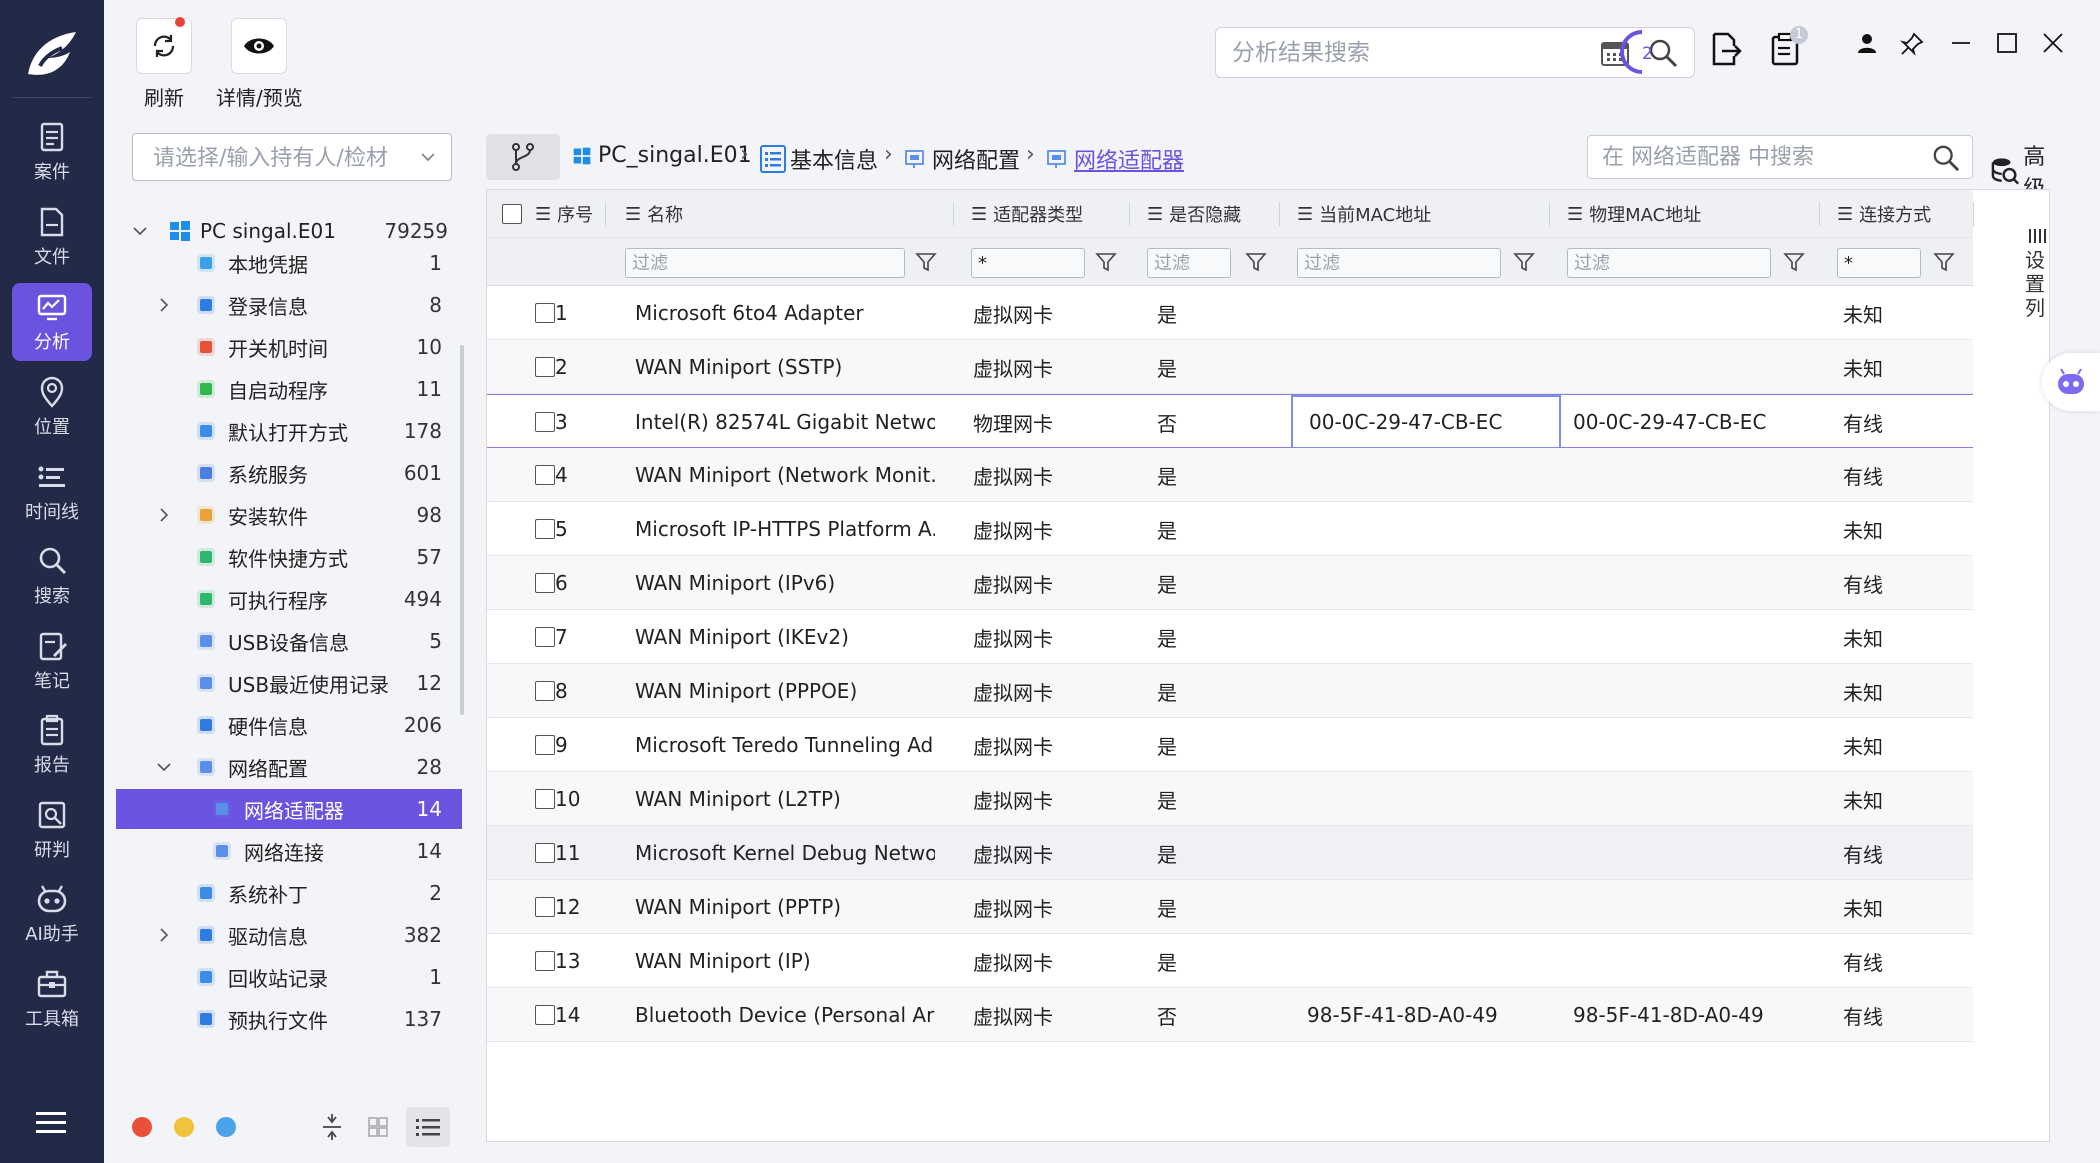 The height and width of the screenshot is (1163, 2100). What do you see at coordinates (1230, 961) in the screenshot?
I see `table-row: 13 WAN Miniport (IP) 虚拟网卡 是 有线` at bounding box center [1230, 961].